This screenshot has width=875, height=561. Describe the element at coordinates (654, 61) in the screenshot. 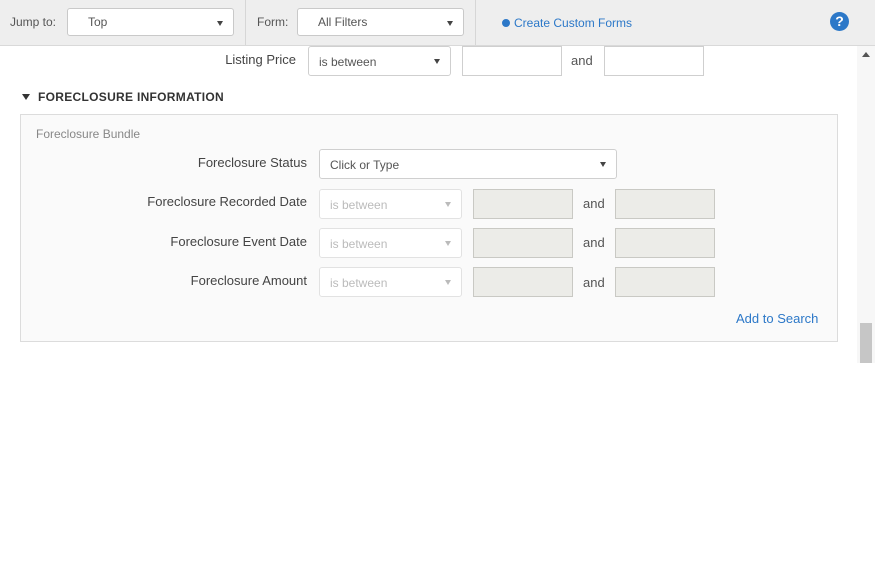

I see `listing-price-max-input` at that location.